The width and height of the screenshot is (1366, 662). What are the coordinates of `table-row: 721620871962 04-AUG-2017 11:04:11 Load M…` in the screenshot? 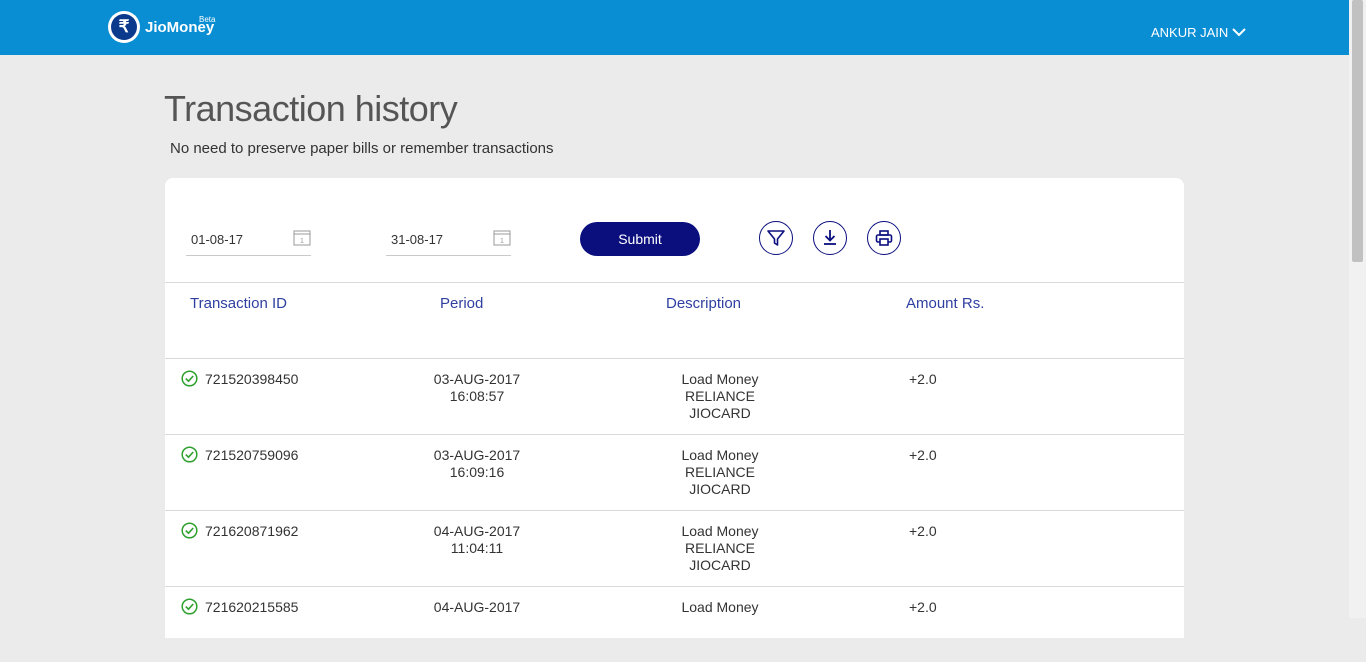 It's located at (674, 548).